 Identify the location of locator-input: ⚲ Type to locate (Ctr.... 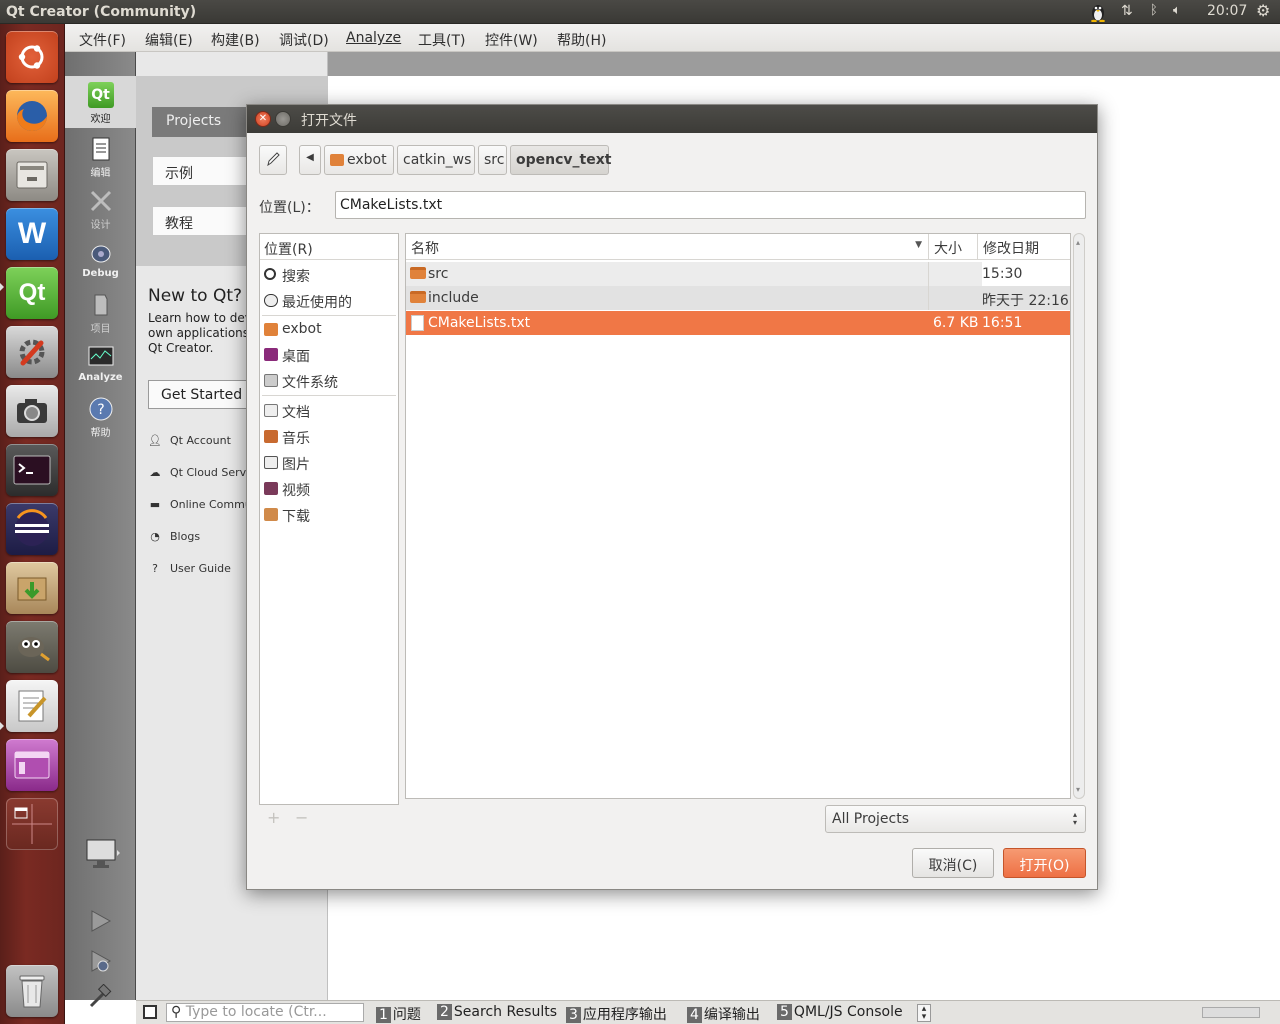
(265, 1012).